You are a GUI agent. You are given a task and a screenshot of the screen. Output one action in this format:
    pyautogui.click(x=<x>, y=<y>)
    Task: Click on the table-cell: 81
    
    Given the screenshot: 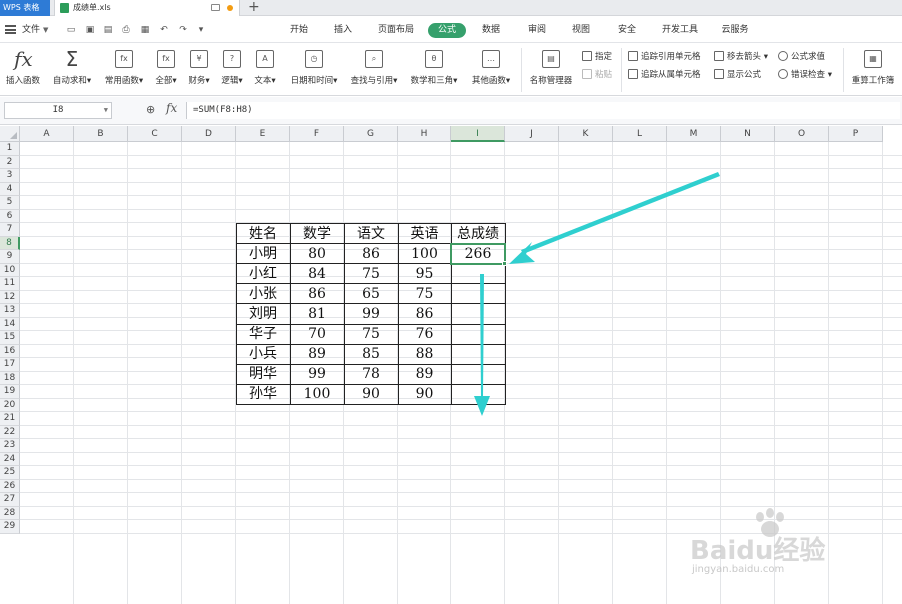 What is the action you would take?
    pyautogui.click(x=317, y=314)
    